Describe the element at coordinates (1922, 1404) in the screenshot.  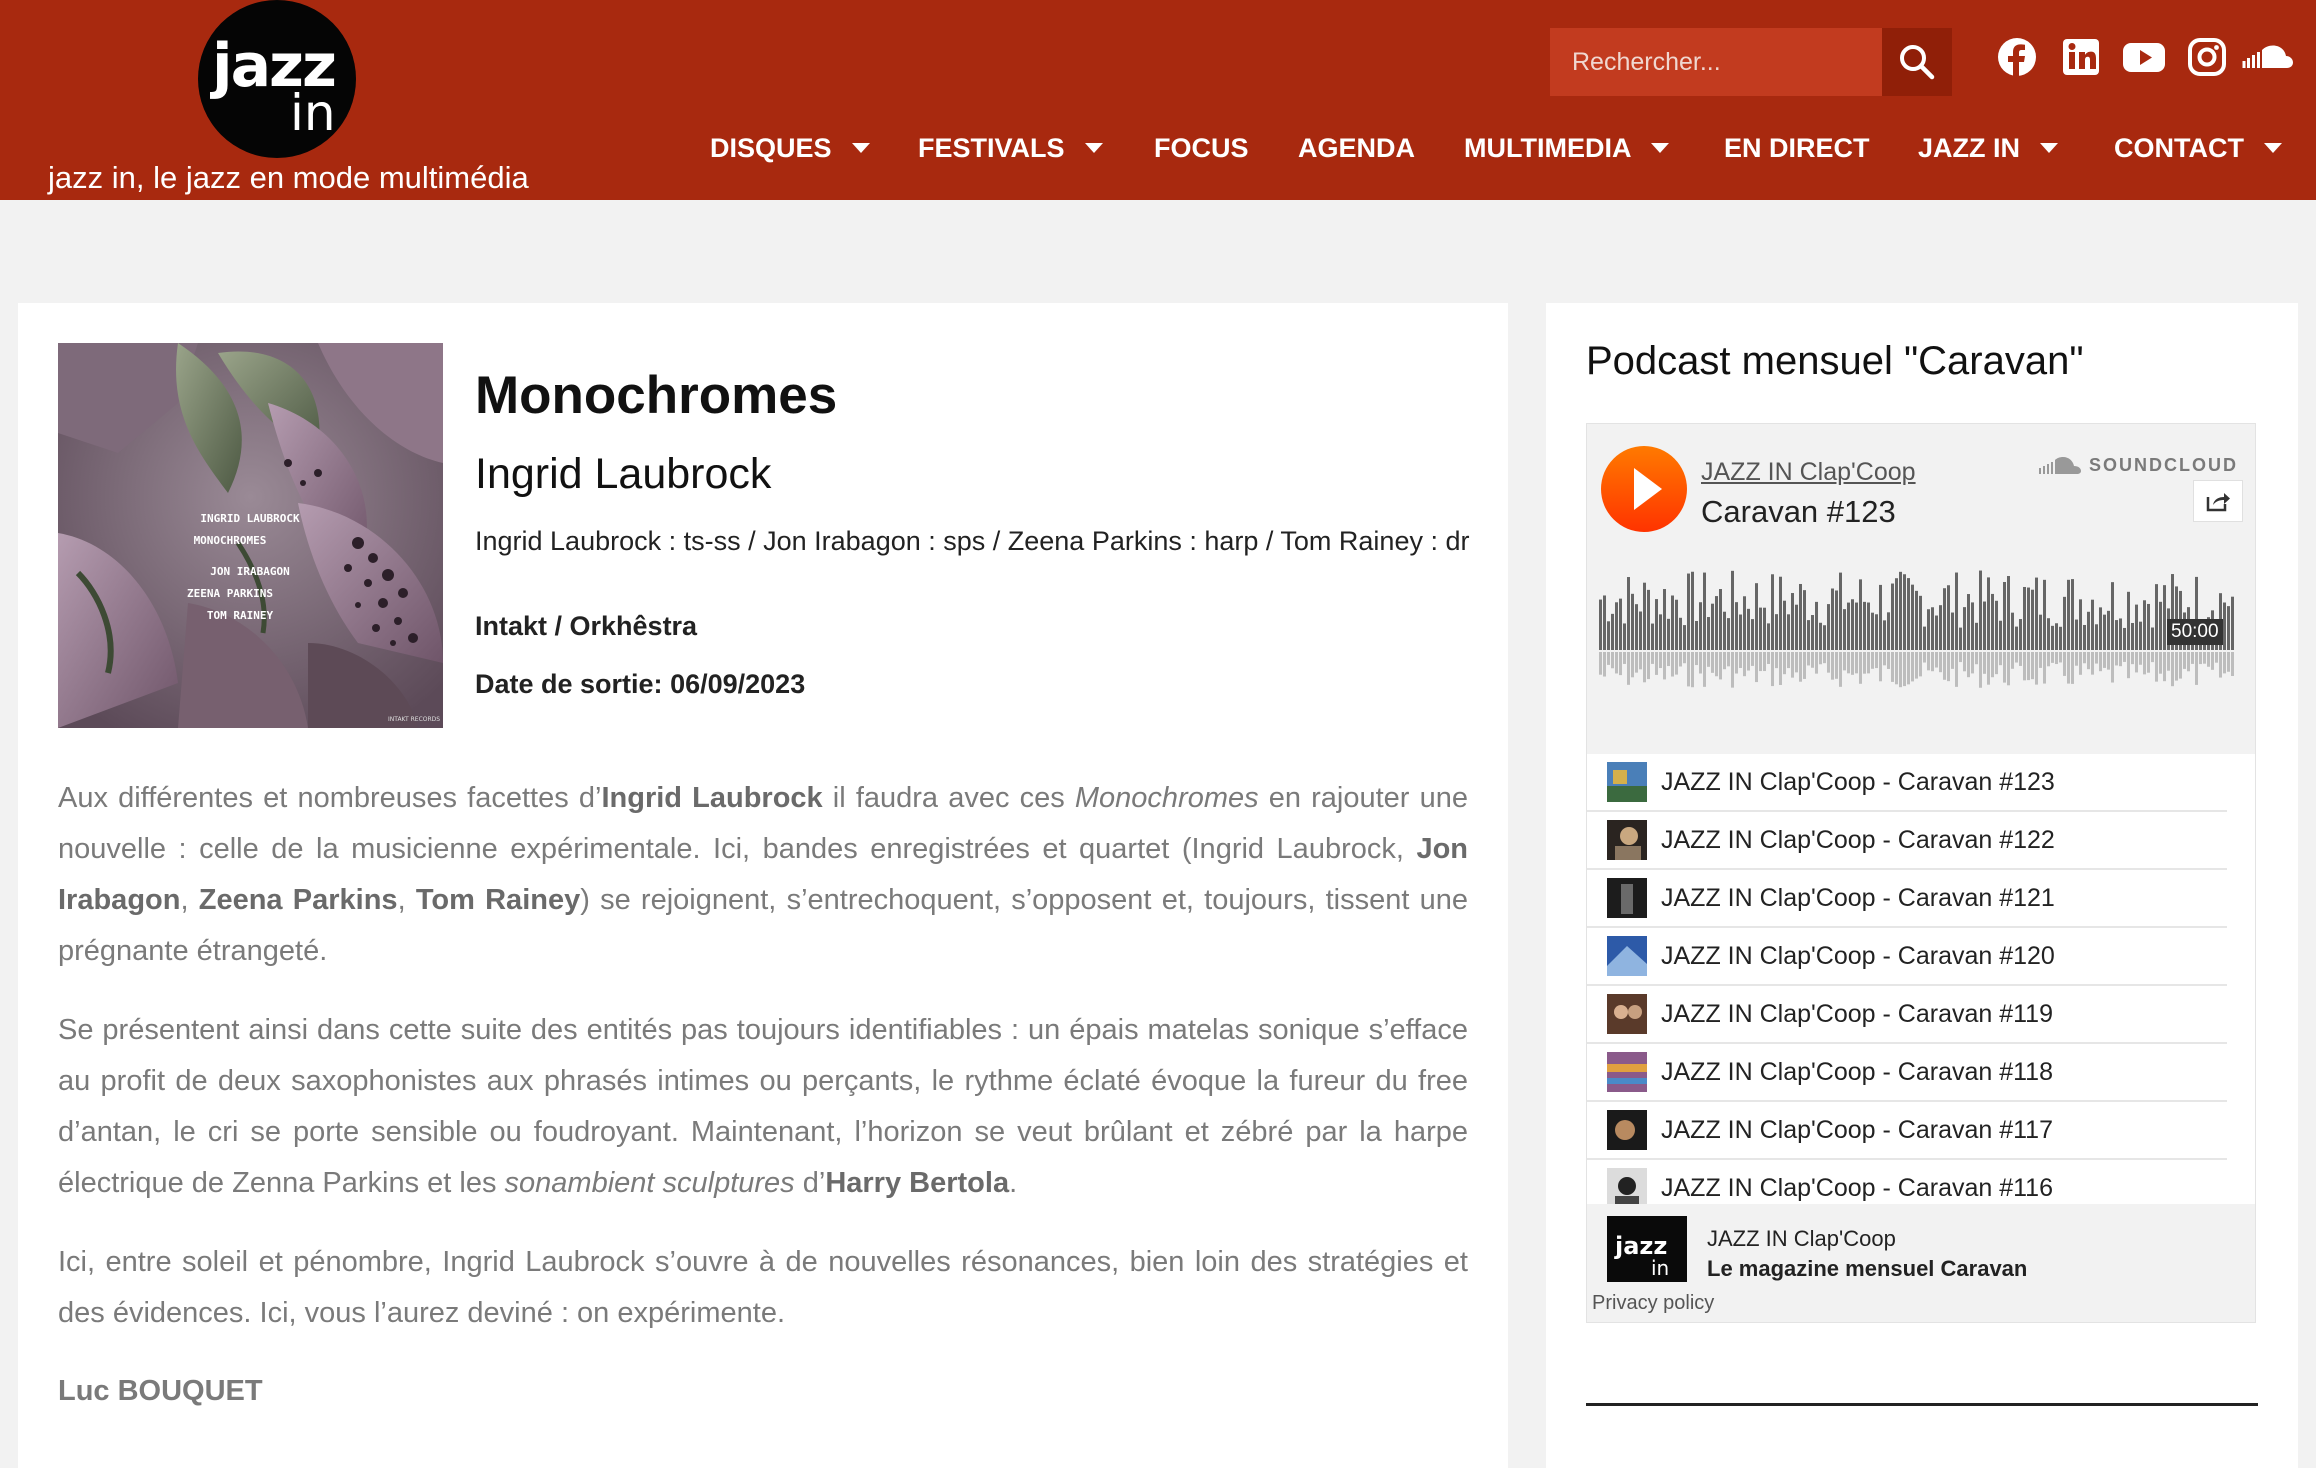
I see `sidebar-divider` at that location.